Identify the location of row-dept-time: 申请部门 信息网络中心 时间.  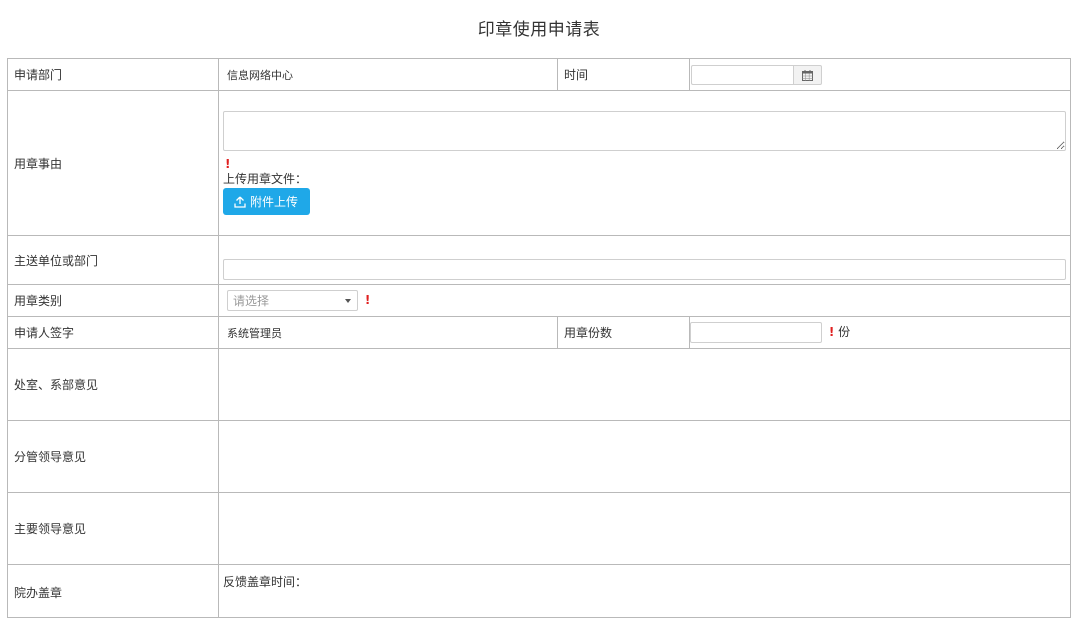
(539, 74).